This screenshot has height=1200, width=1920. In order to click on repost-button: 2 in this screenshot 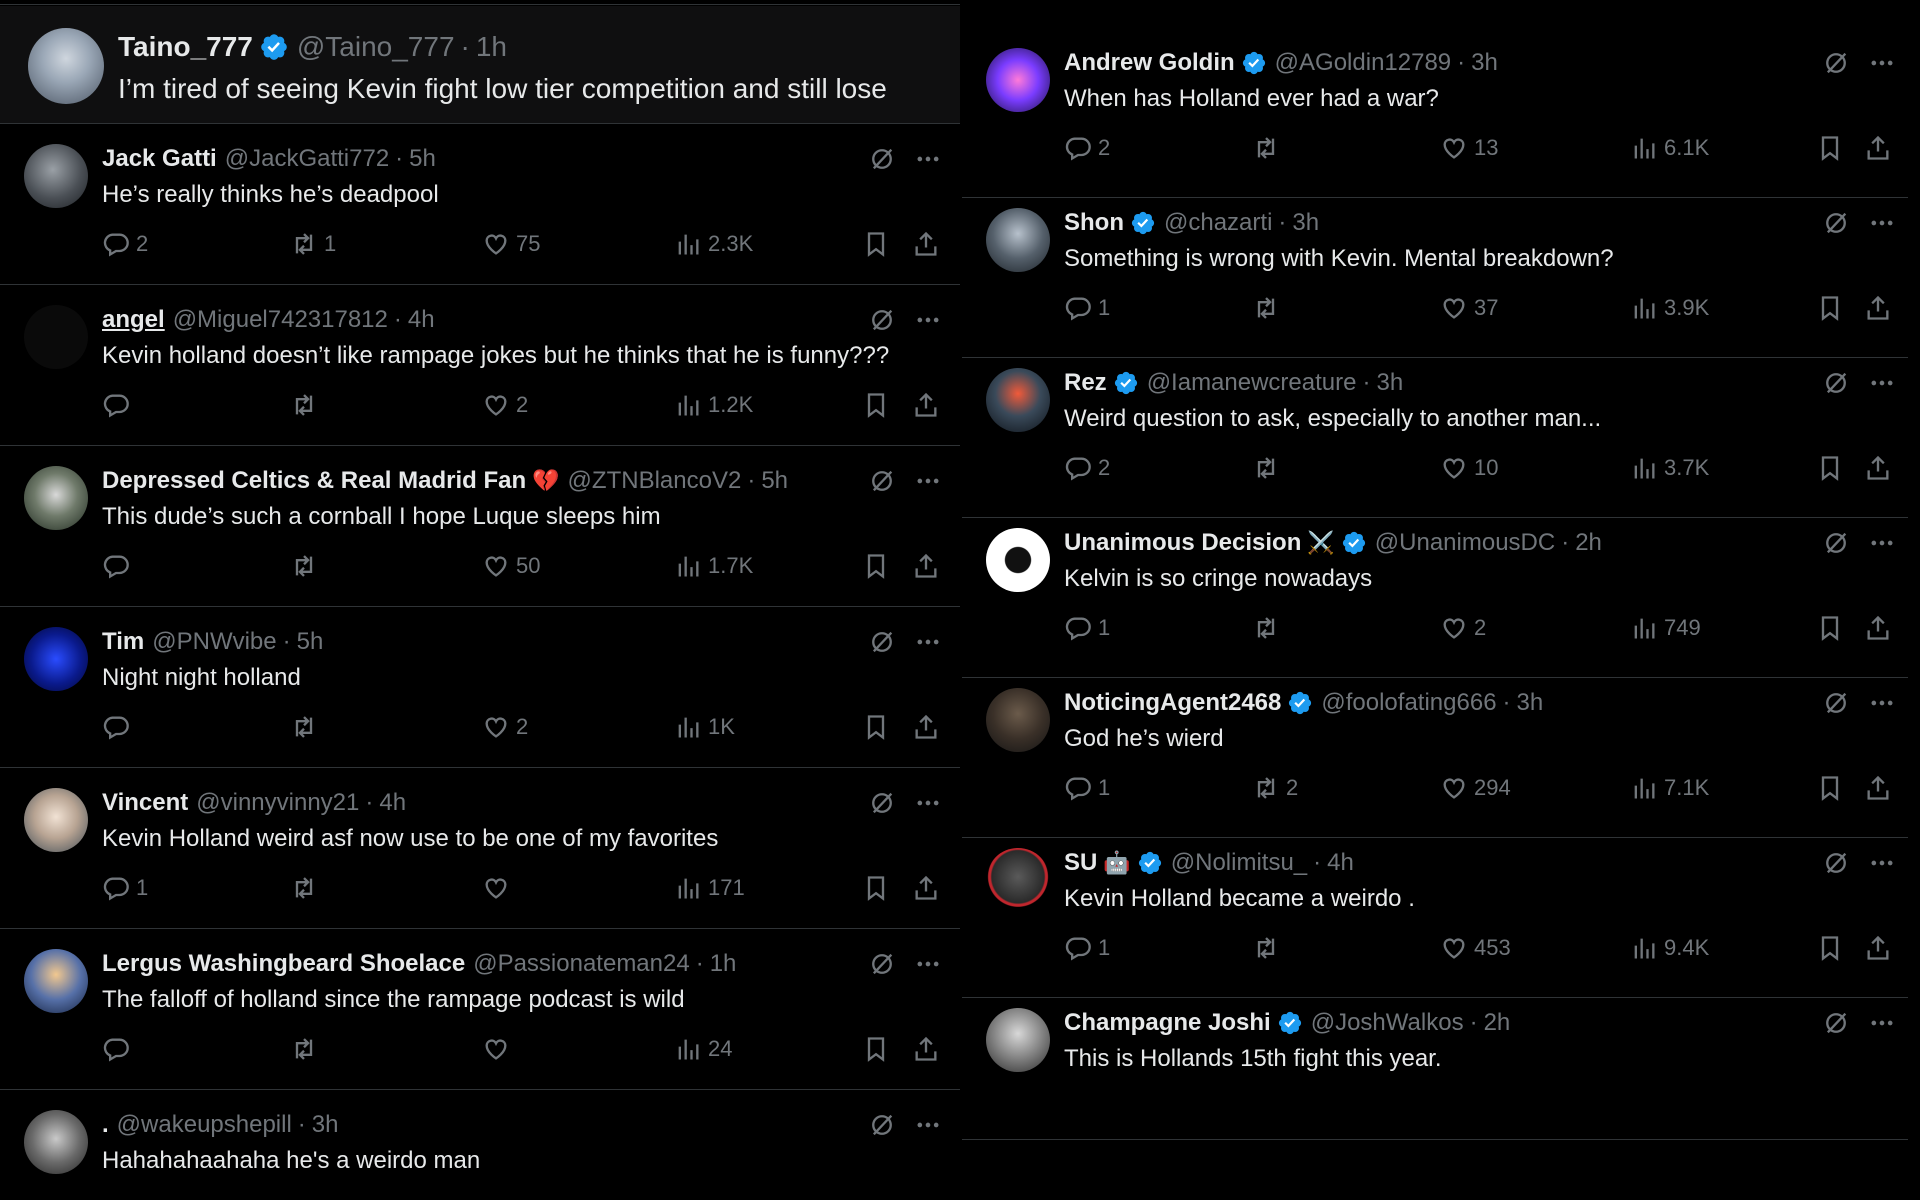, I will do `click(1275, 788)`.